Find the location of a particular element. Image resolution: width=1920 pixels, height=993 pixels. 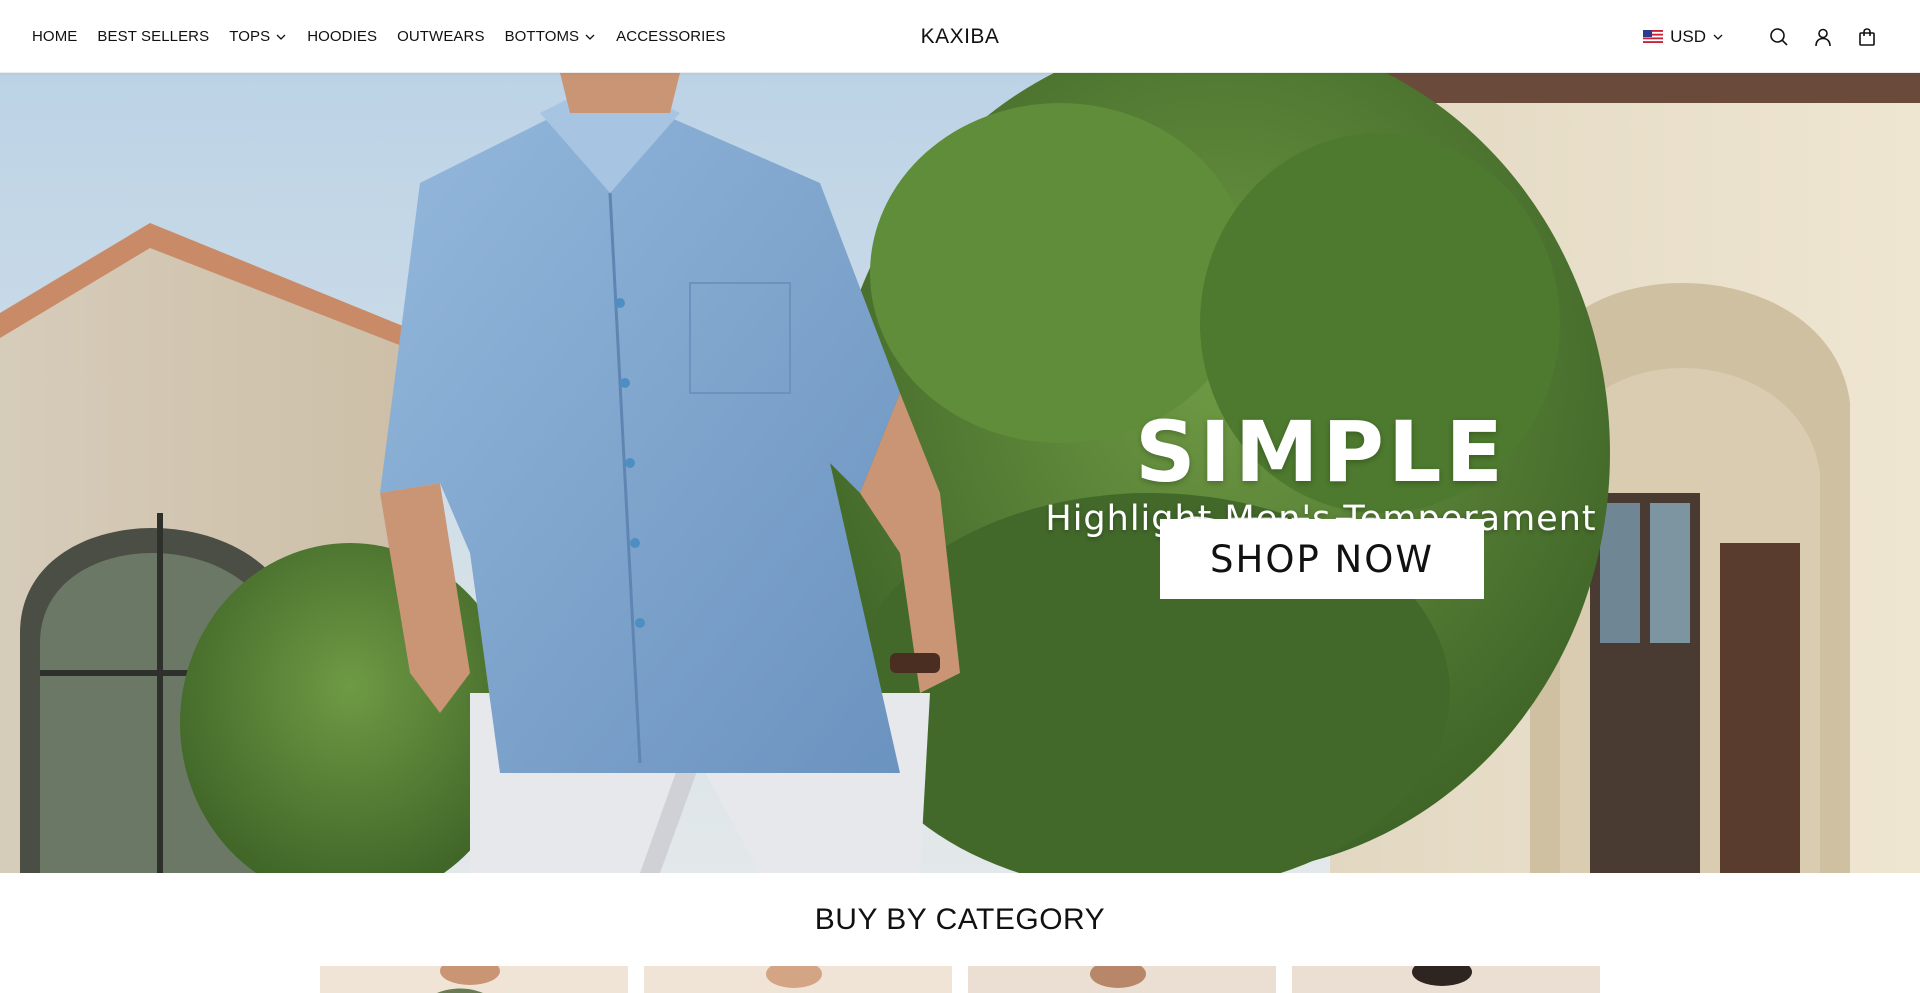

nav-item-home: HOME is located at coordinates (54, 36).